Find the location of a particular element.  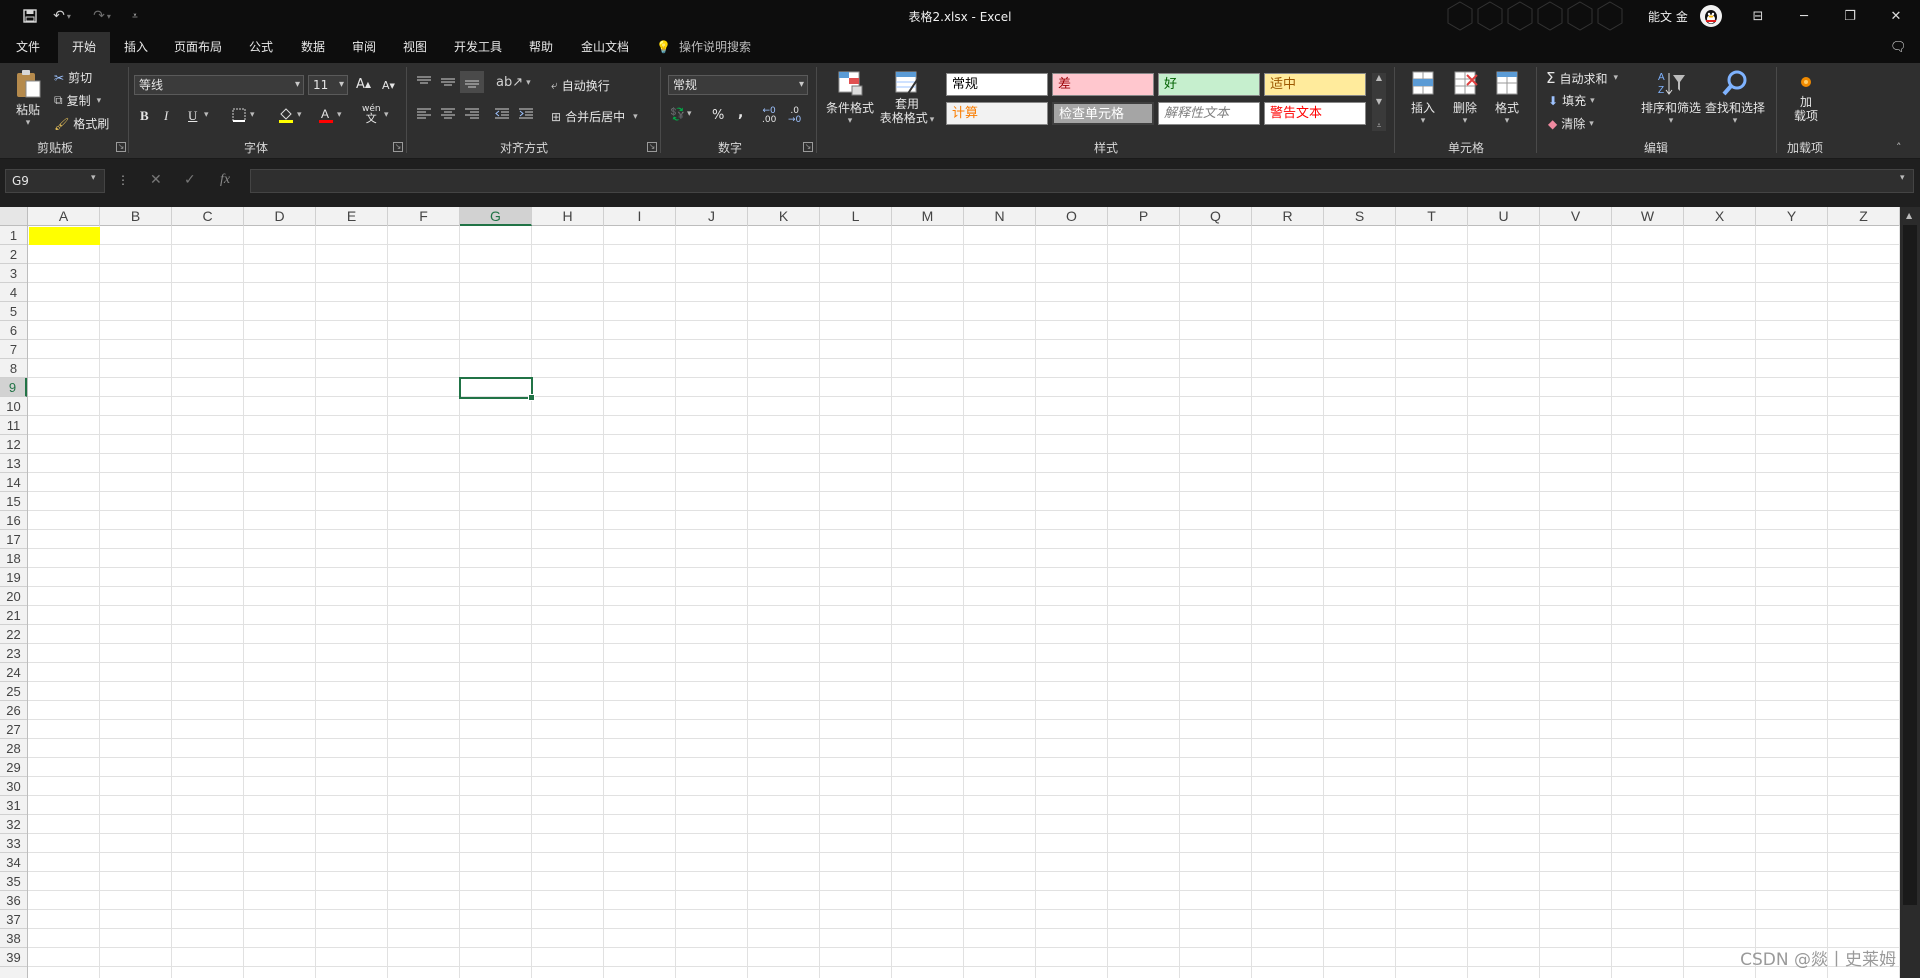

column-header-v: V is located at coordinates (1576, 216).